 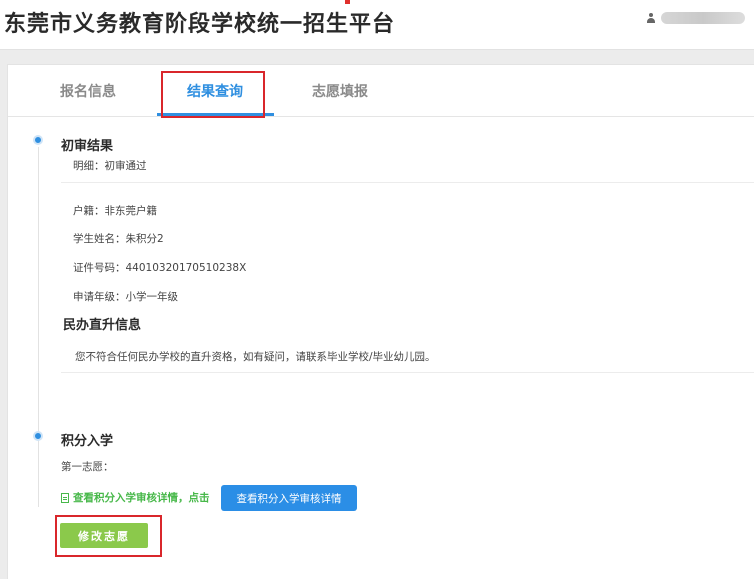 I want to click on points-admission-title: 积分入学, so click(x=87, y=441).